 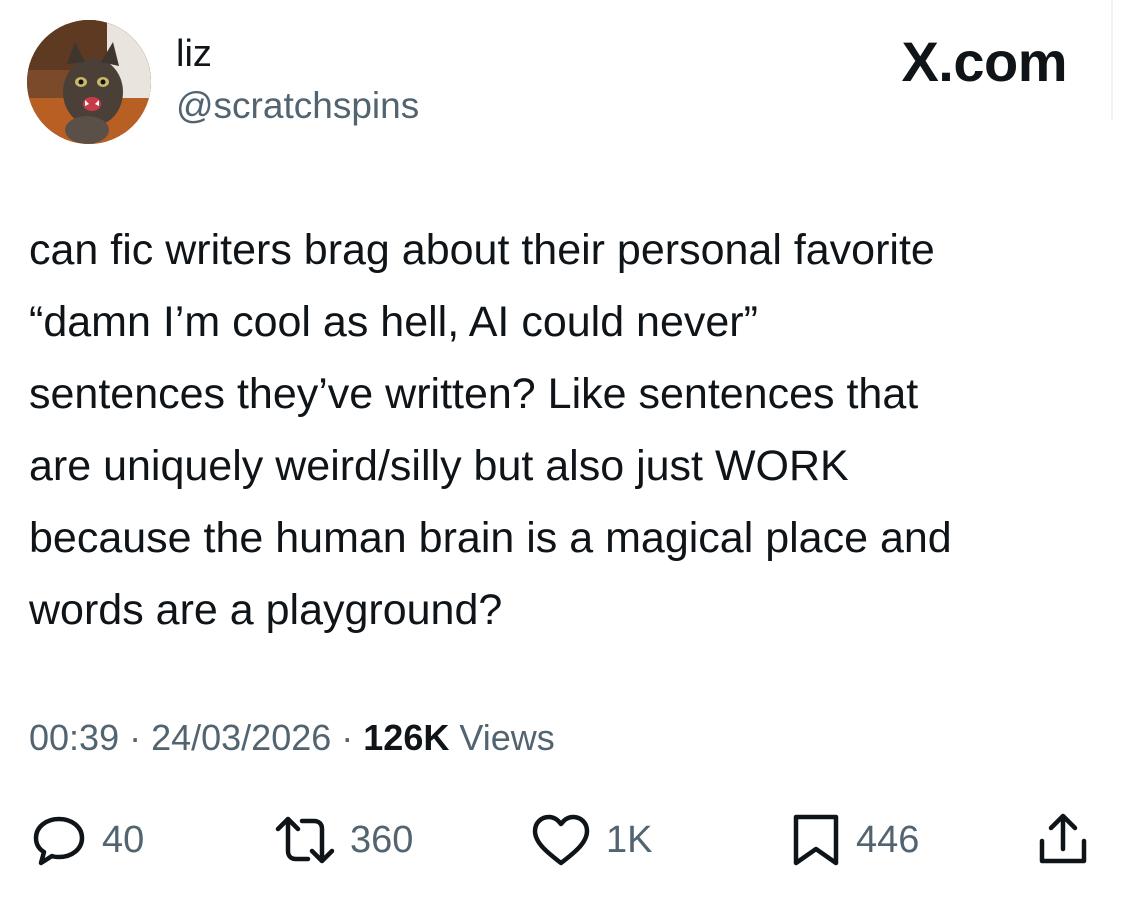 I want to click on author-display-name: liz, so click(x=194, y=54).